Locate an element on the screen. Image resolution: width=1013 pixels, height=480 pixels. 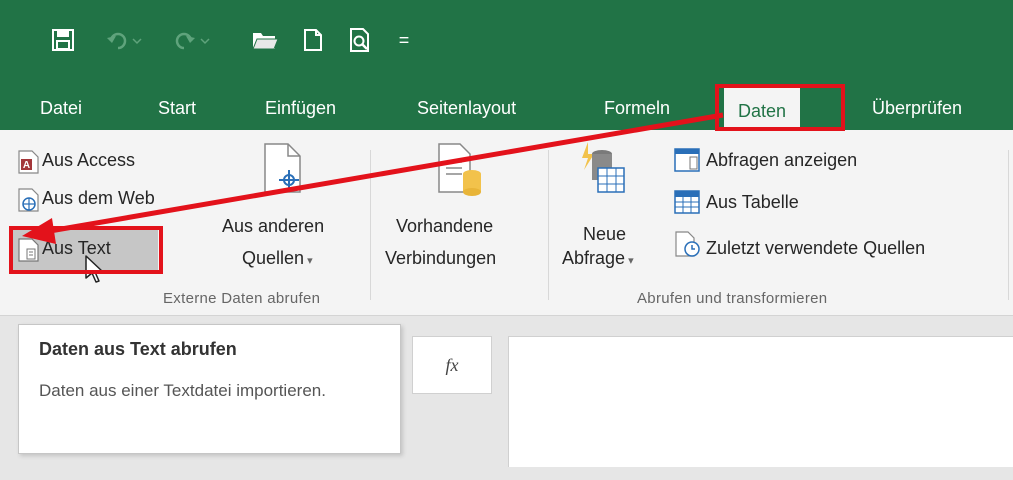
tooltip-title: Daten aus Text abrufen is located at coordinates (138, 349).